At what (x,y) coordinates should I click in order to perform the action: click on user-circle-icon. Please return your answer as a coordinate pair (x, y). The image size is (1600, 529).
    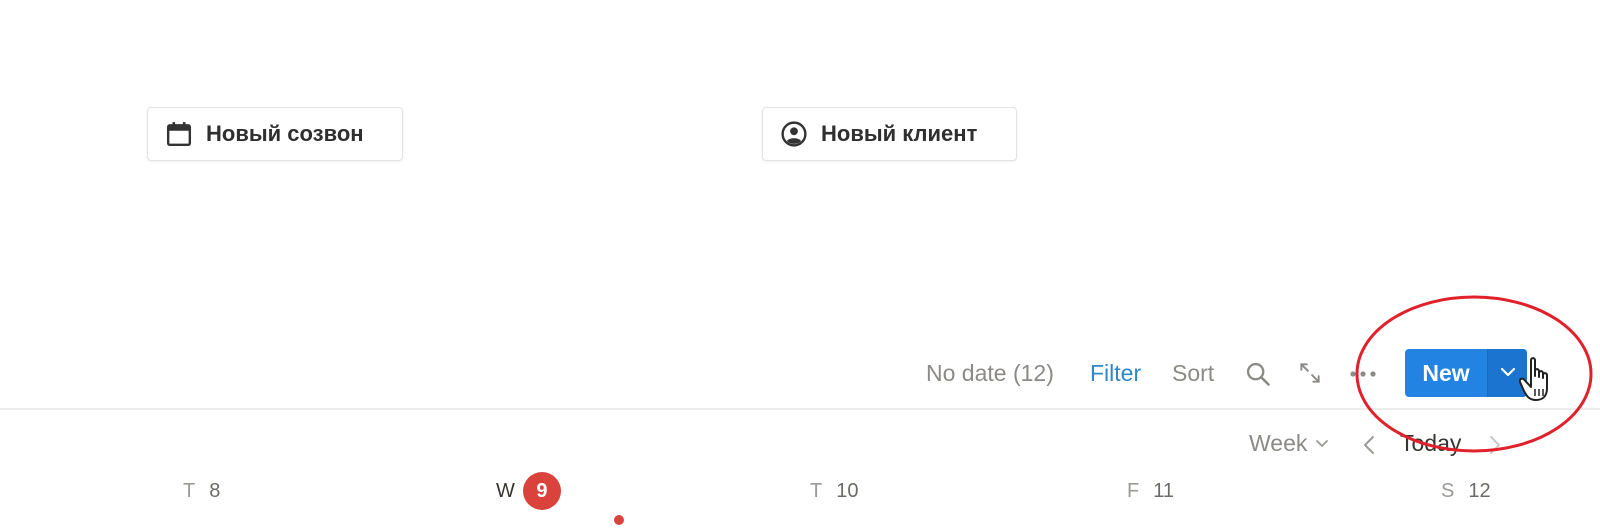
    Looking at the image, I should click on (794, 134).